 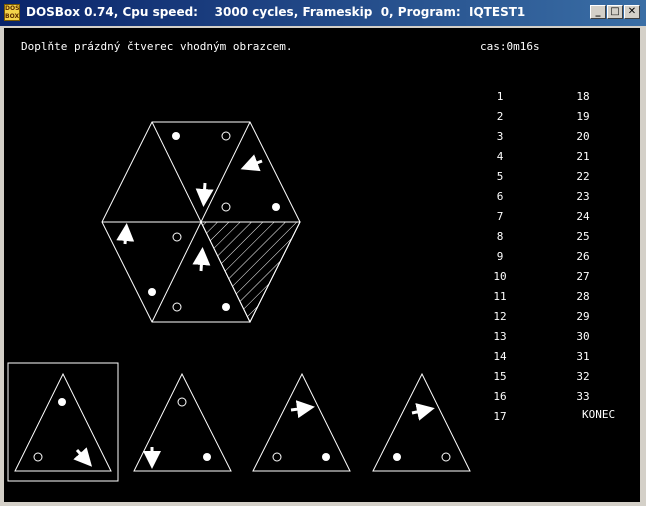 I want to click on maximize-button: □, so click(x=615, y=12).